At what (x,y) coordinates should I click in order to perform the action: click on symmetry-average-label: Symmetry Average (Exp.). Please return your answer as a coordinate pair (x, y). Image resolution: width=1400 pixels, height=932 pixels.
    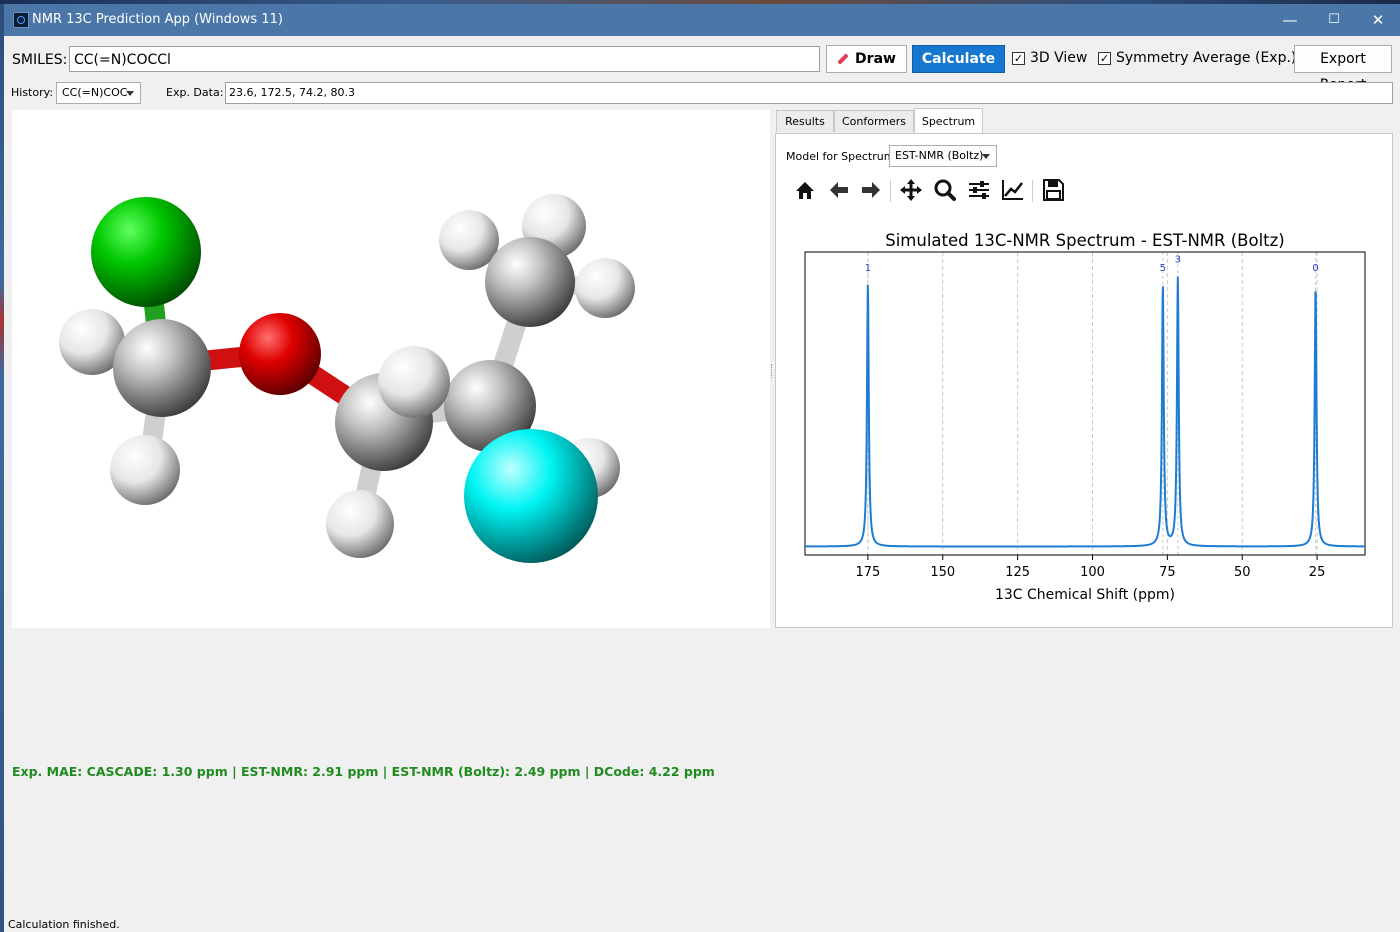
    Looking at the image, I should click on (1206, 58).